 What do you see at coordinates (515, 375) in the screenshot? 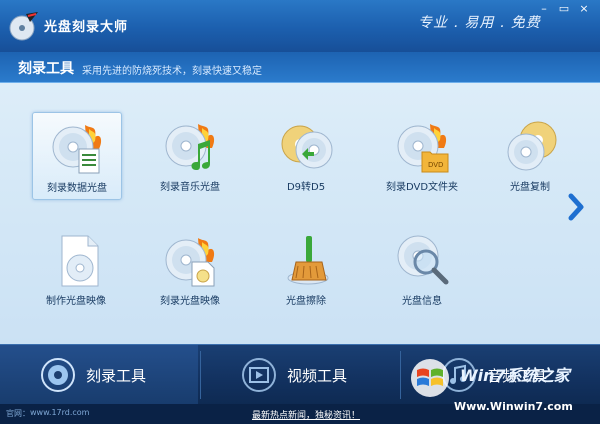
I see `watermark-title: Win7系统之家` at bounding box center [515, 375].